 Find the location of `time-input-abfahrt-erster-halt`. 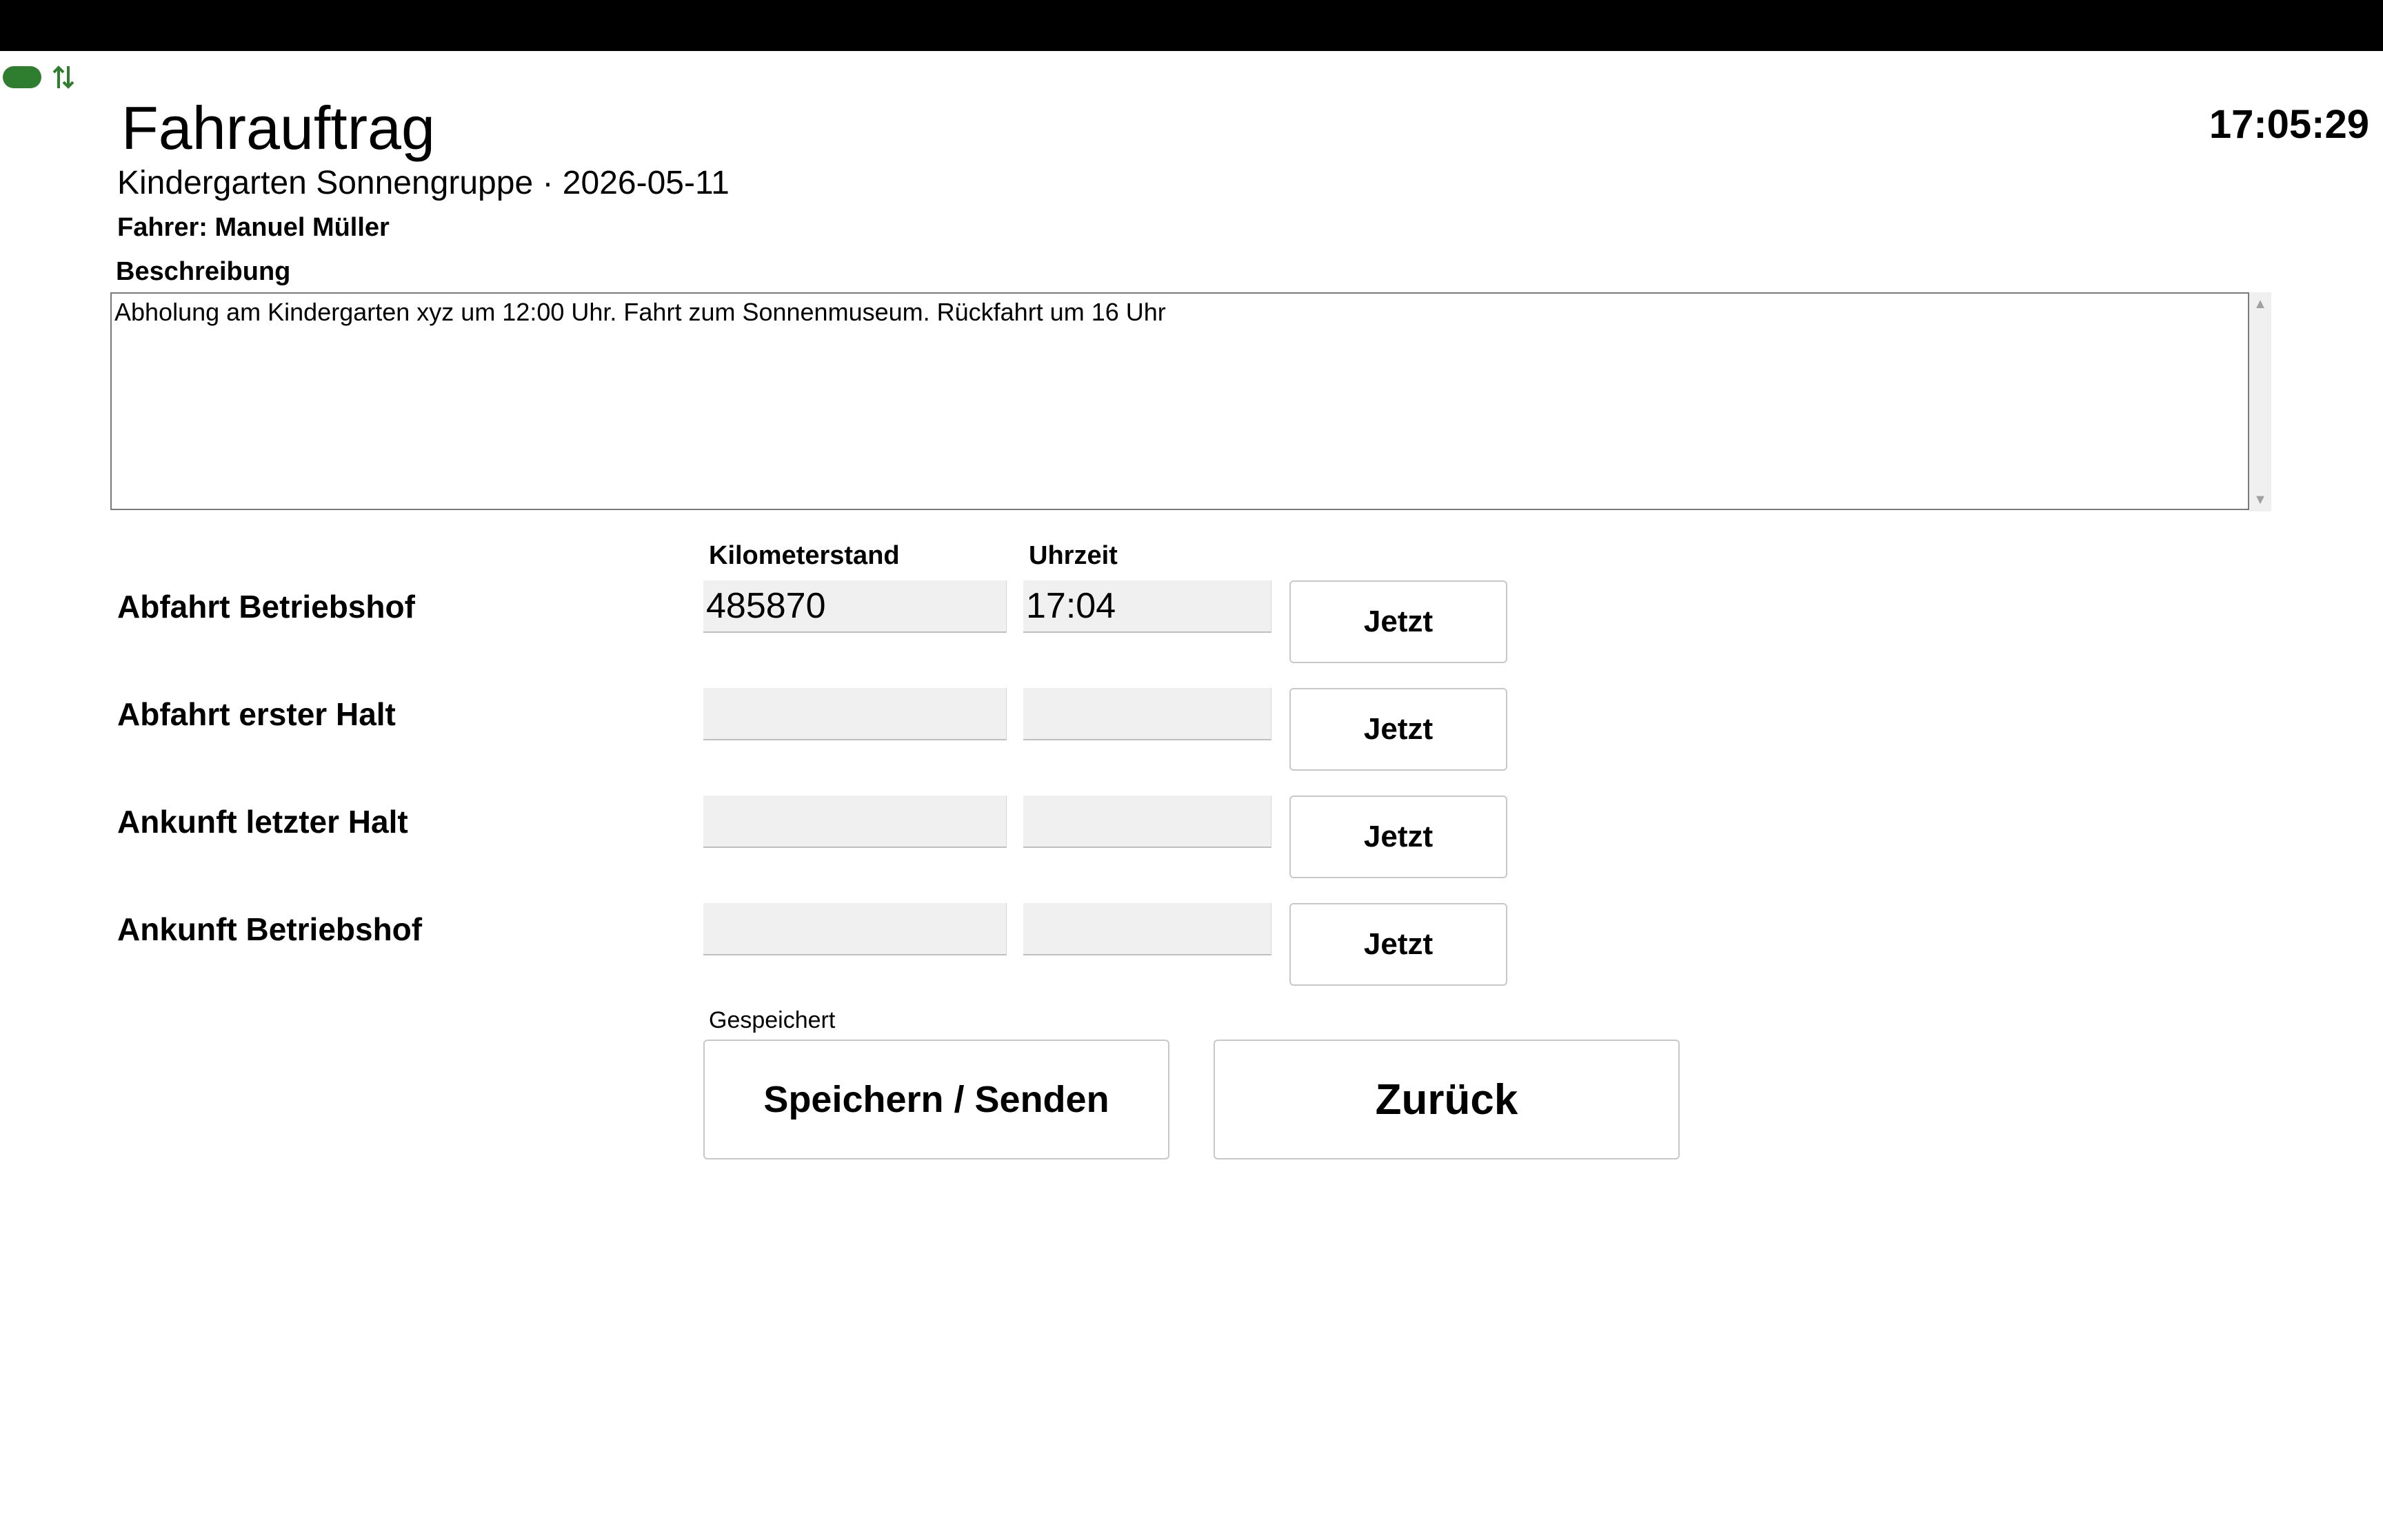

time-input-abfahrt-erster-halt is located at coordinates (1147, 714).